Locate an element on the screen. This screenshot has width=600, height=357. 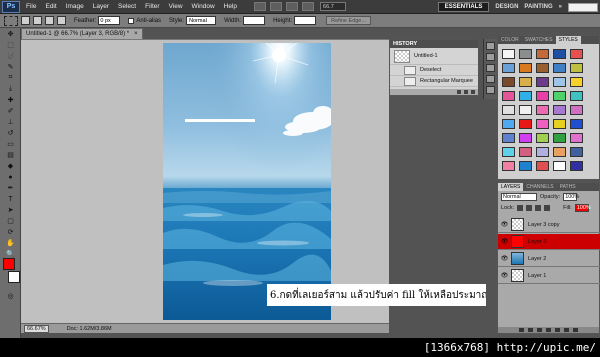
history-brush-tool-icon: ↺ is located at coordinates (10, 133).